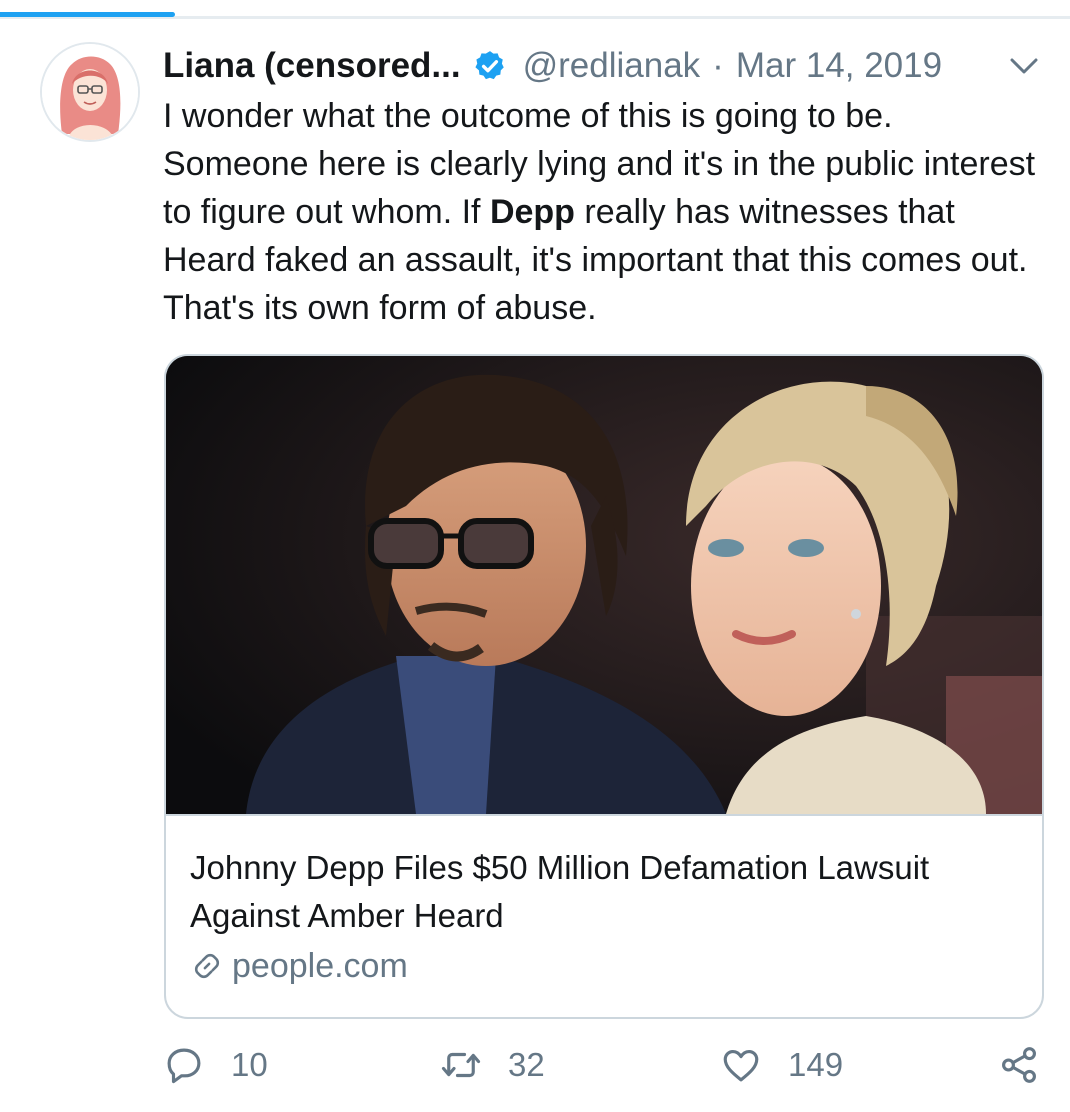 The width and height of the screenshot is (1070, 1112). Describe the element at coordinates (184, 1066) in the screenshot. I see `reply-icon` at that location.